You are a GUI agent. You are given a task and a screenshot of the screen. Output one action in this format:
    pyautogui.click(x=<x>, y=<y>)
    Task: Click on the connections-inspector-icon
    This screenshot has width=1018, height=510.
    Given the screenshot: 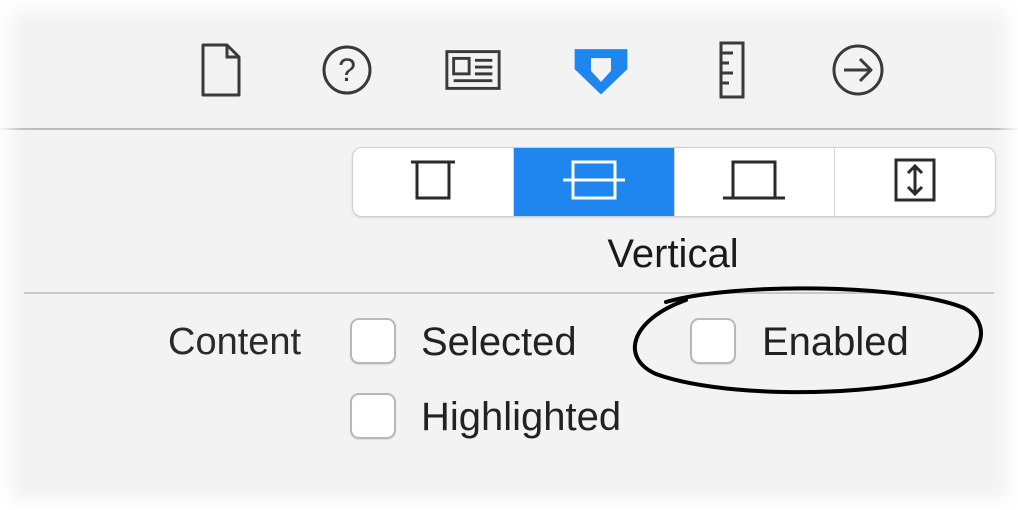 What is the action you would take?
    pyautogui.click(x=858, y=70)
    